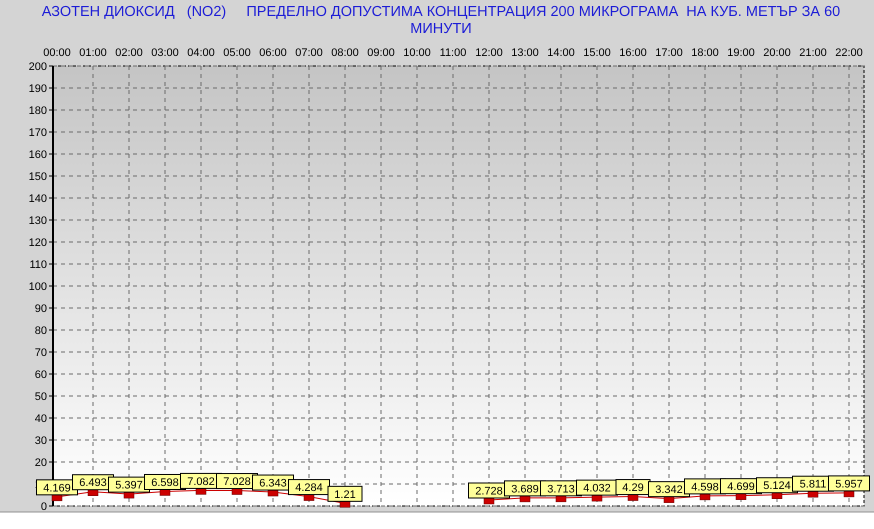 Image resolution: width=874 pixels, height=529 pixels. What do you see at coordinates (37, 221) in the screenshot?
I see `y-axis-label: 130` at bounding box center [37, 221].